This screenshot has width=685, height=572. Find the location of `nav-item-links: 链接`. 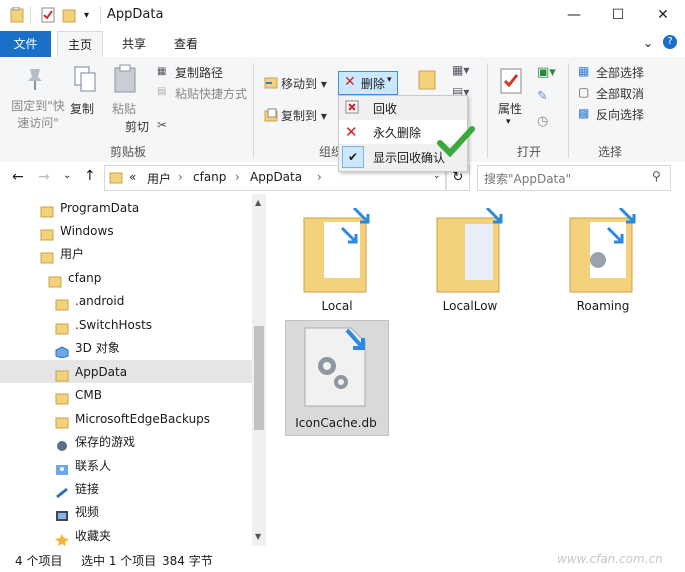

nav-item-links: 链接 is located at coordinates (77, 489).